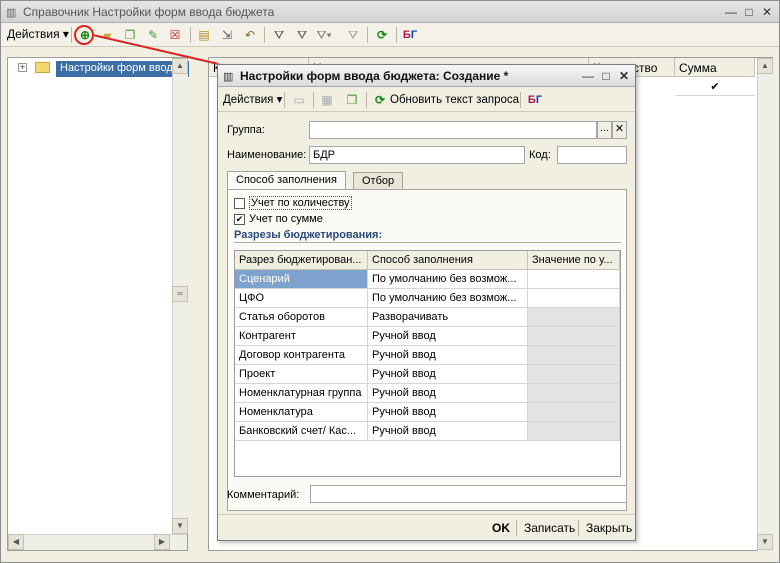 This screenshot has width=780, height=563. What do you see at coordinates (301, 298) in the screenshot?
I see `grid-cell-section: ЦФО` at bounding box center [301, 298].